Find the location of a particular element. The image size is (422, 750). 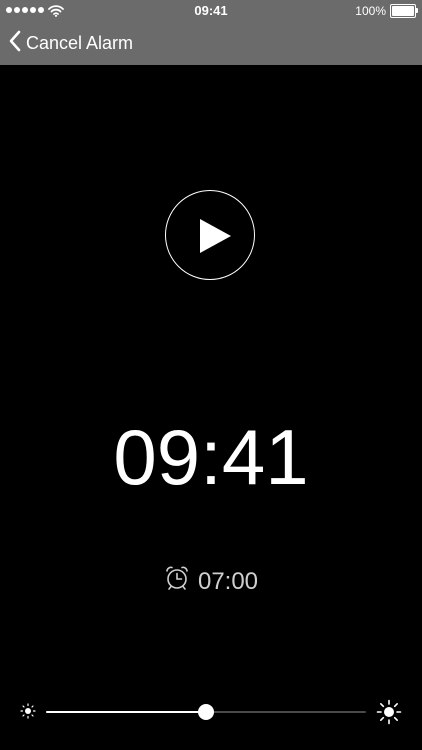

current-time: 09:41 is located at coordinates (211, 457).